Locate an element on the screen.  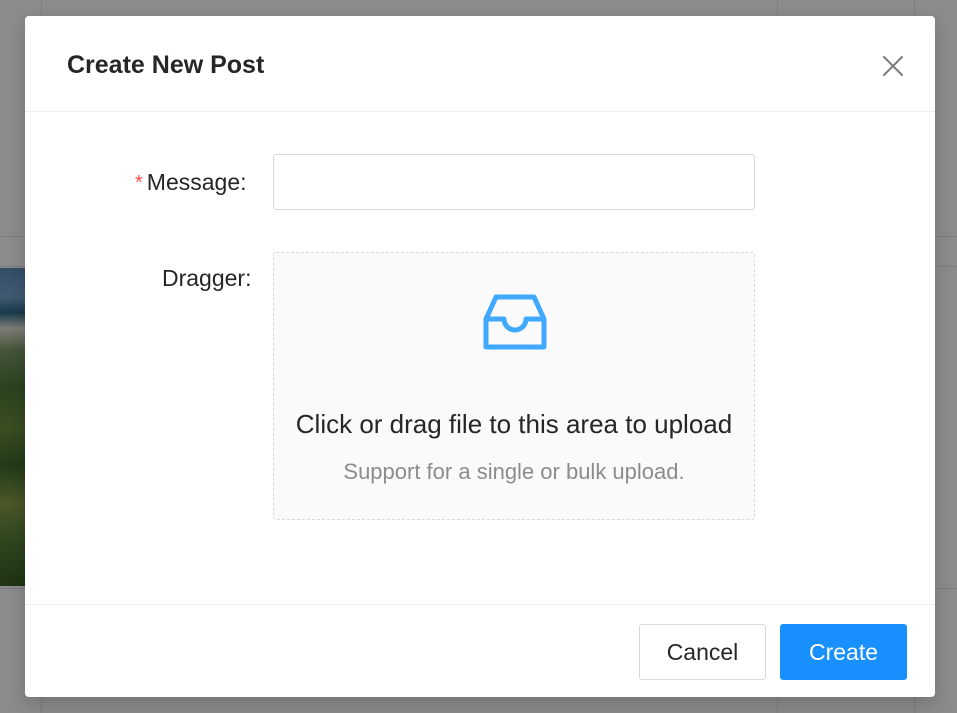
close-button is located at coordinates (893, 66).